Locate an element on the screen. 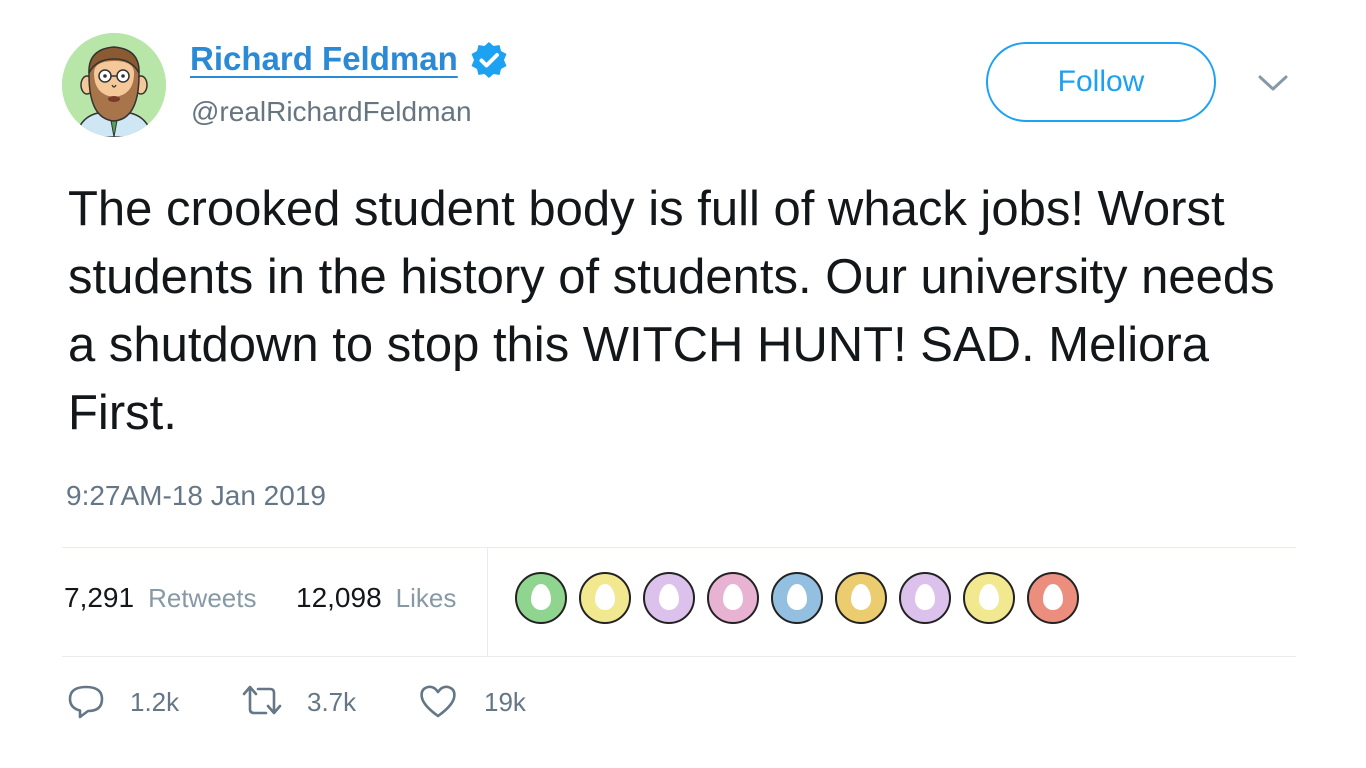 The width and height of the screenshot is (1366, 768). retweets-label: Retweets is located at coordinates (202, 598).